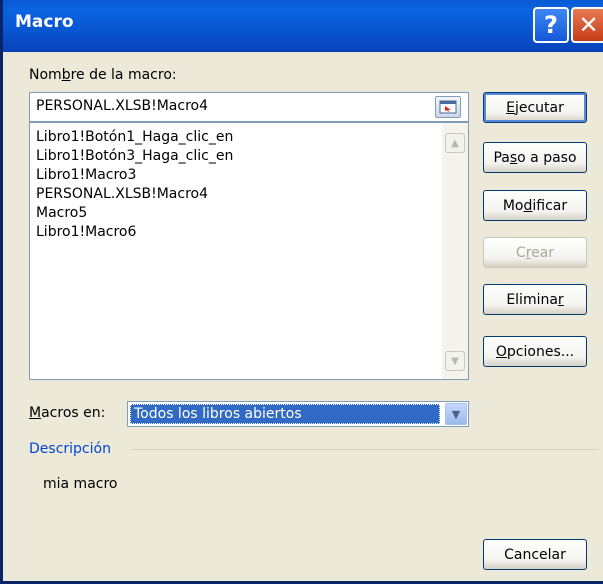  I want to click on list-item: Libro1!Macro6, so click(86, 232).